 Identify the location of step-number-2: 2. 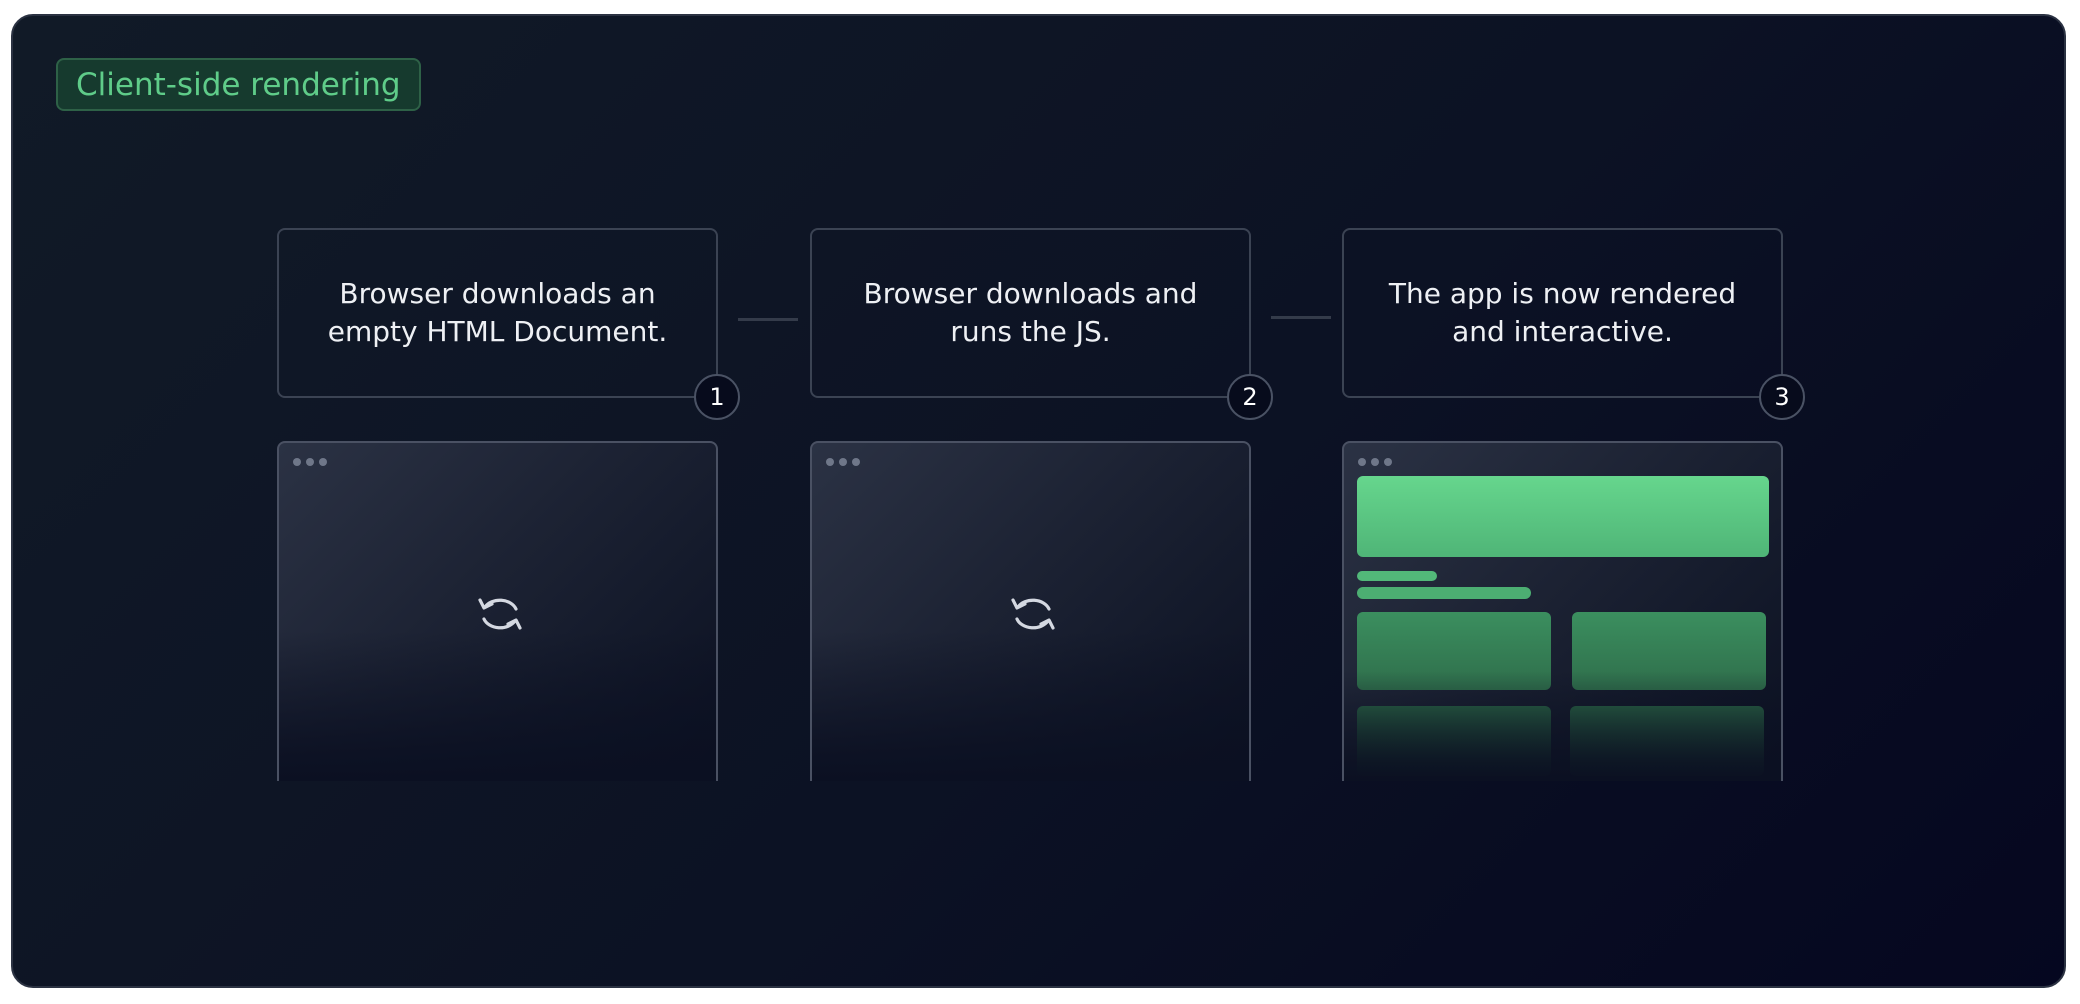
(1250, 397).